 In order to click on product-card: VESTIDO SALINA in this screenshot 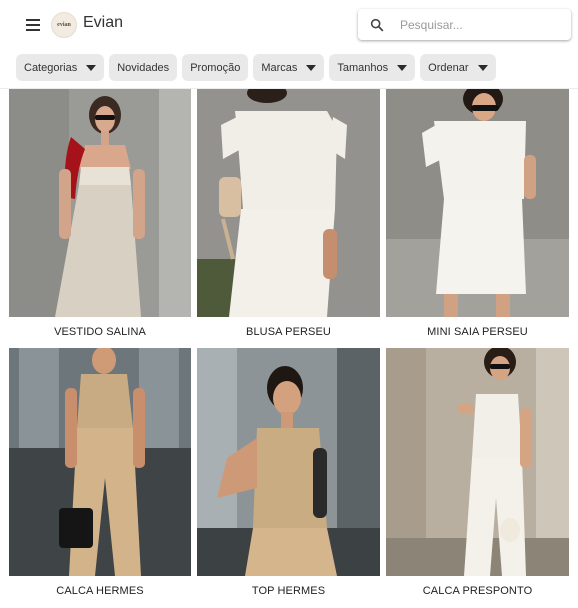, I will do `click(100, 218)`.